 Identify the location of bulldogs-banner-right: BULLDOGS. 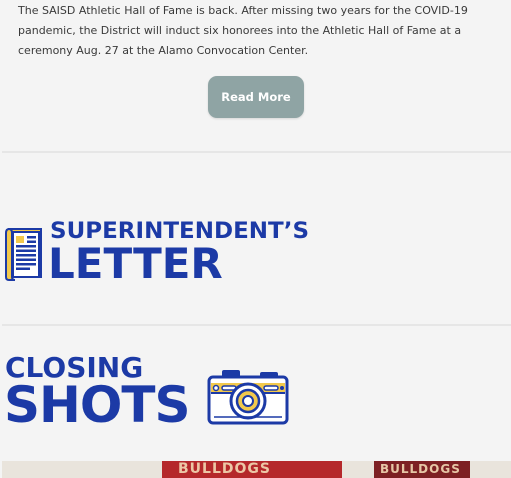
(422, 469).